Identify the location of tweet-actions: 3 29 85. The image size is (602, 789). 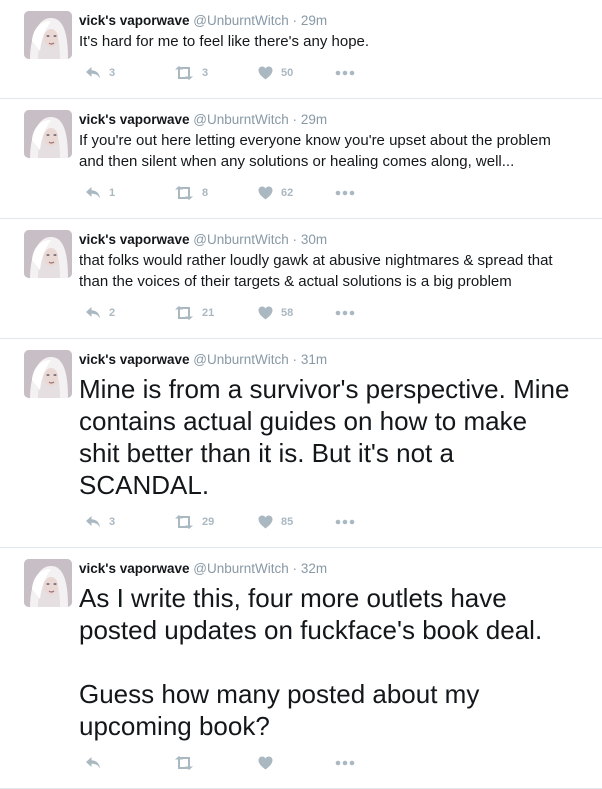
(338, 530).